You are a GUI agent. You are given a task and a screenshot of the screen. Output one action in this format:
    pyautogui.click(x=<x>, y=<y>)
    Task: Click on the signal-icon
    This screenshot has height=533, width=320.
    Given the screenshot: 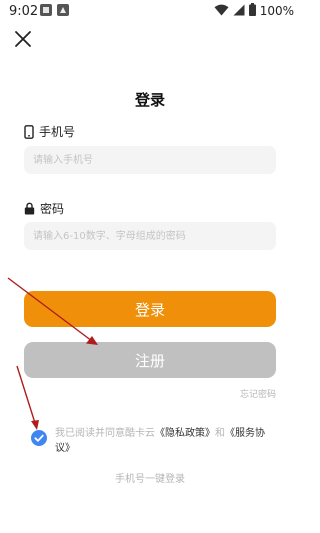 What is the action you would take?
    pyautogui.click(x=239, y=11)
    